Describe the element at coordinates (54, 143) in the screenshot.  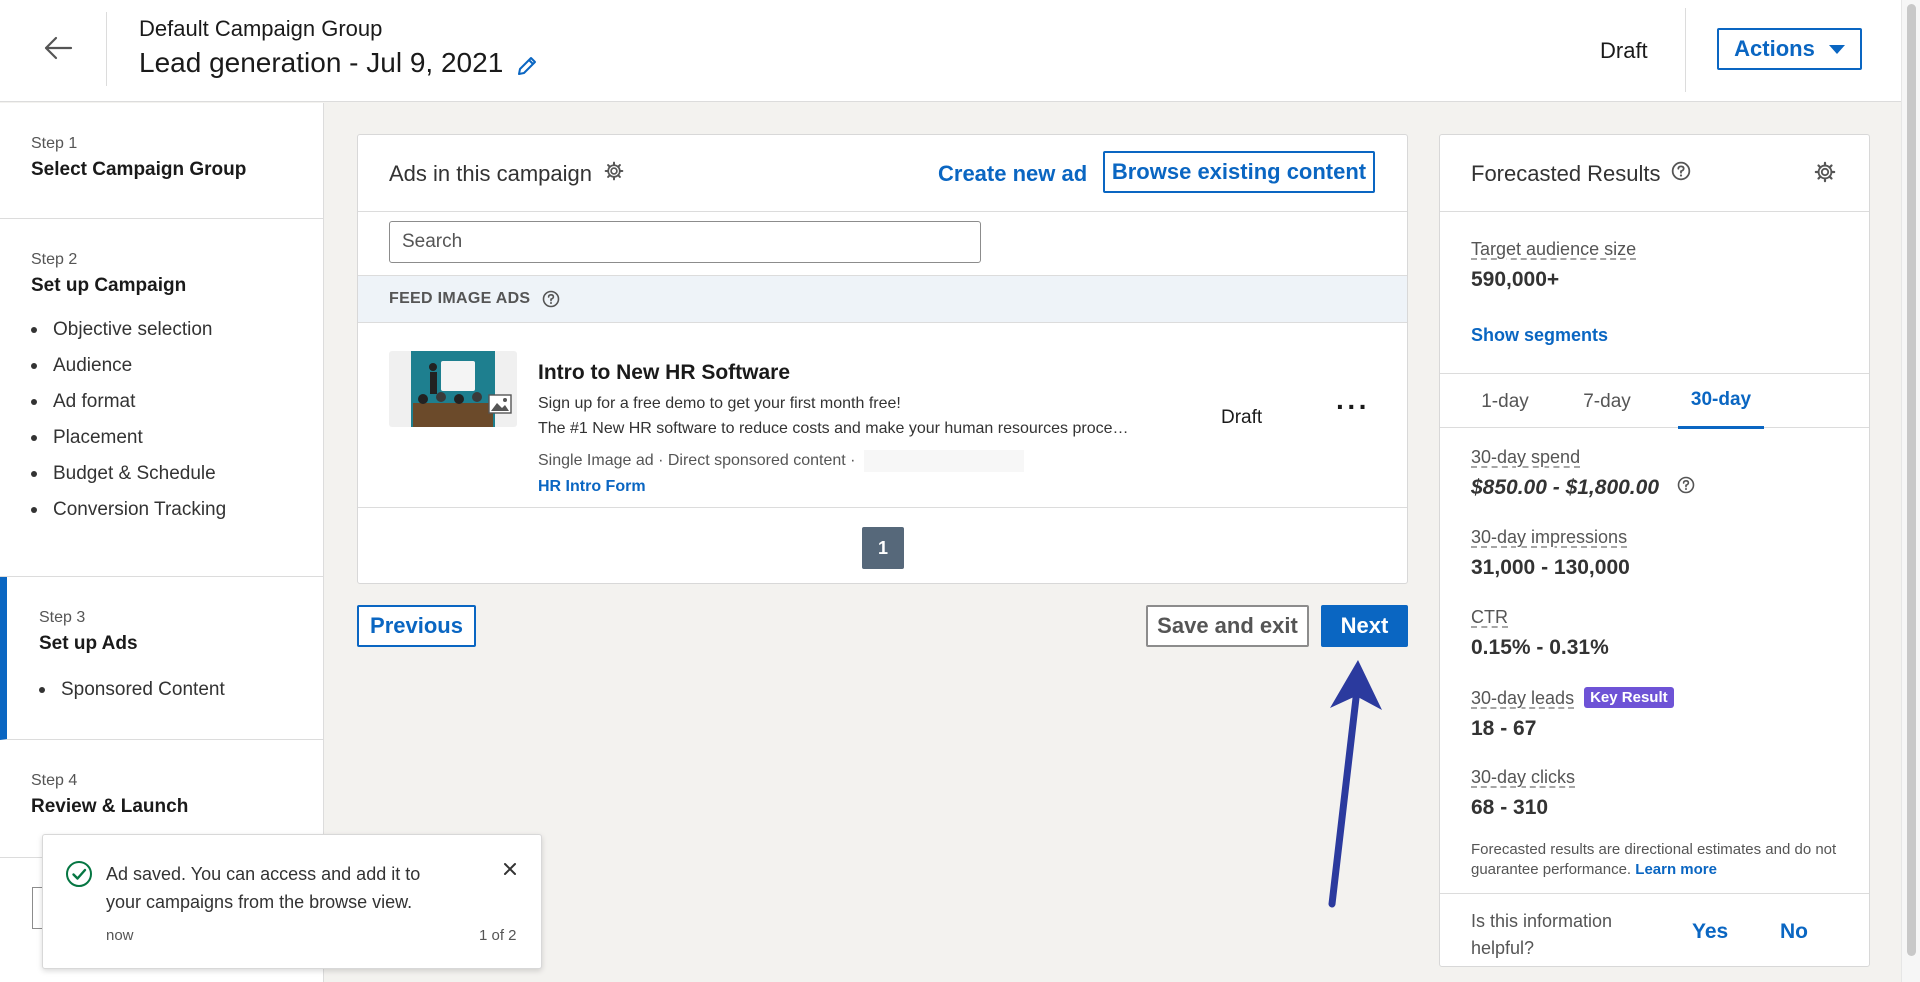
I see `step-number: Step 1` at that location.